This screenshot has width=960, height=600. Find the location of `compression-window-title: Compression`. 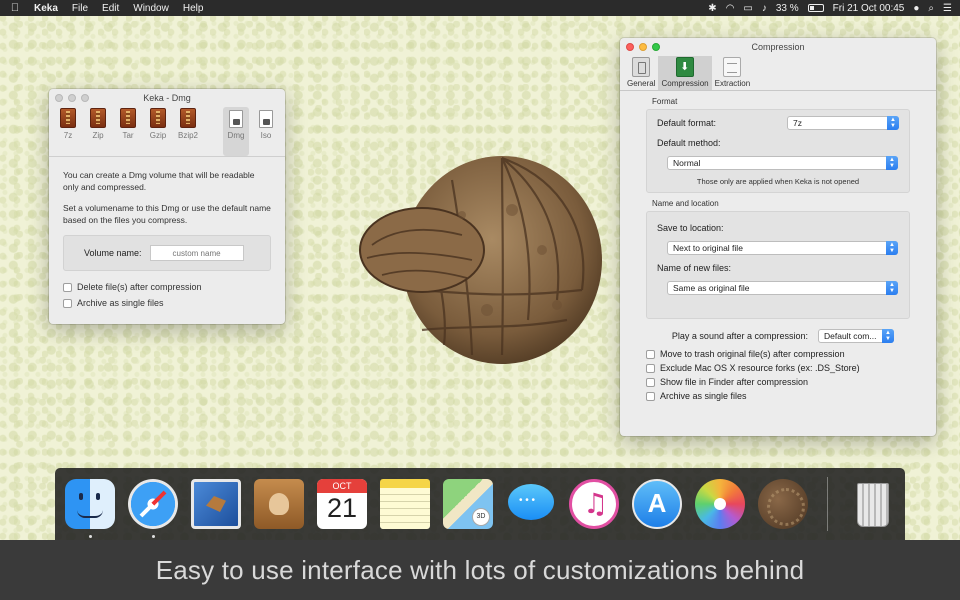

compression-window-title: Compression is located at coordinates (778, 47).